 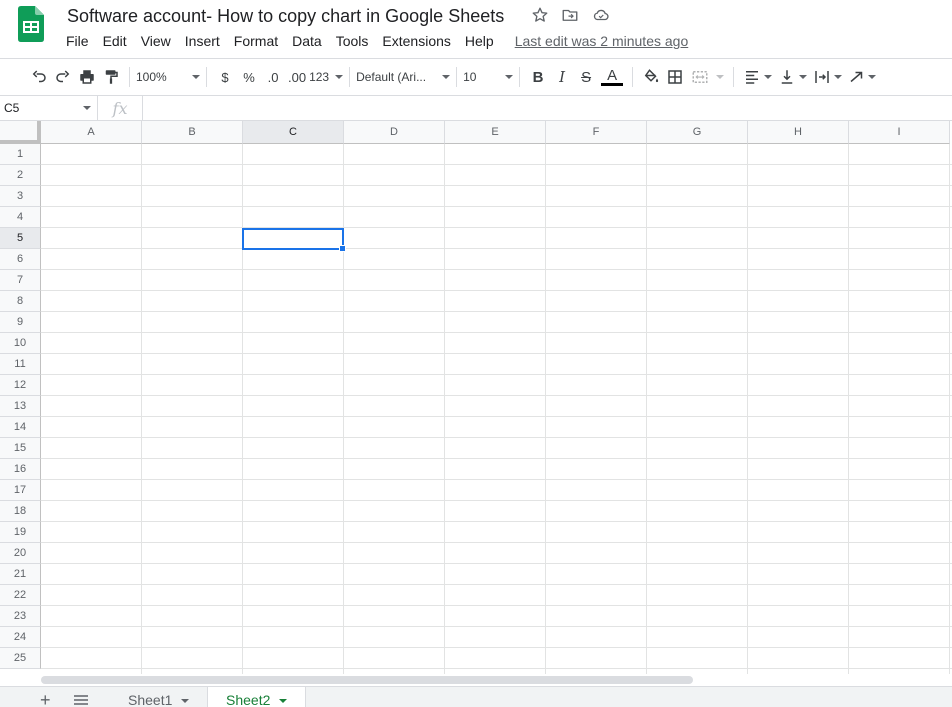 I want to click on column-header: C, so click(x=293, y=132).